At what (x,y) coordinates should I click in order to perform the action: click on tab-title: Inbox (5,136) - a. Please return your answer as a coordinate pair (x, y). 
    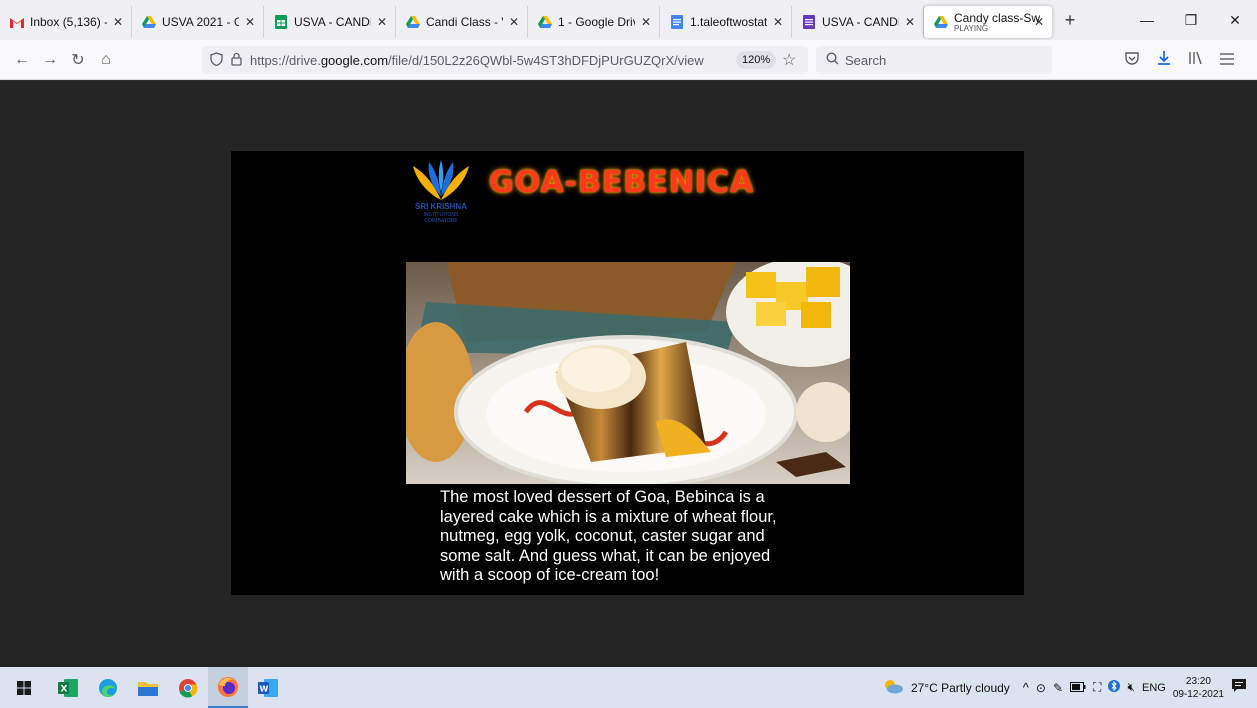
    Looking at the image, I should click on (68, 22).